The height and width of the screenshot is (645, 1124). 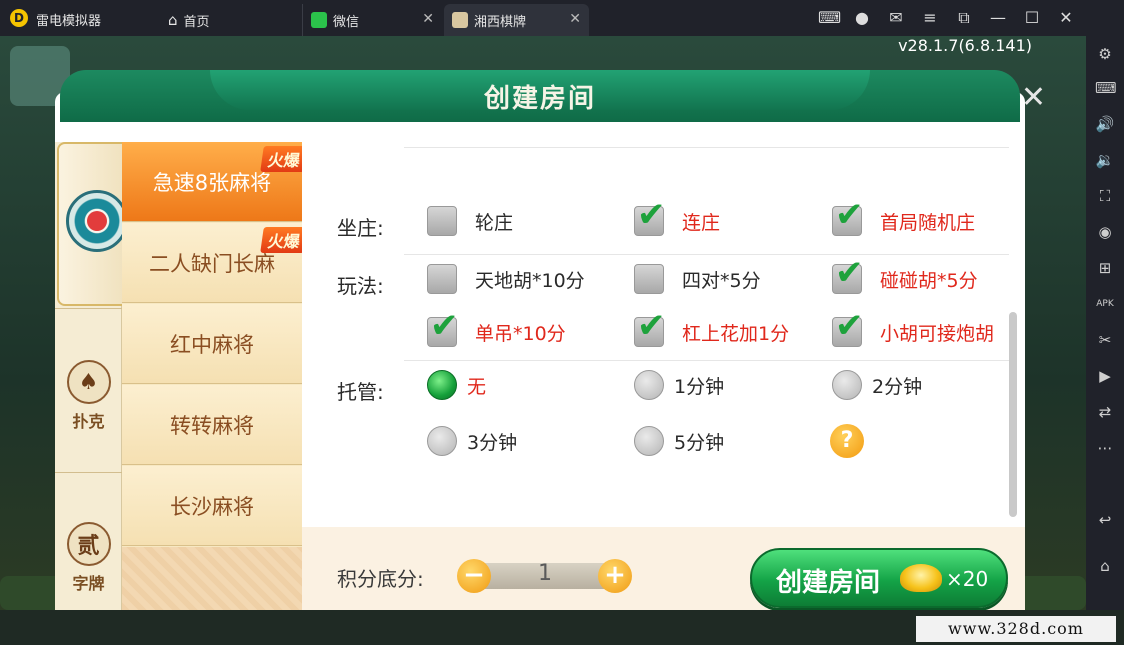 What do you see at coordinates (539, 99) in the screenshot?
I see `dialog-title: 创建房间` at bounding box center [539, 99].